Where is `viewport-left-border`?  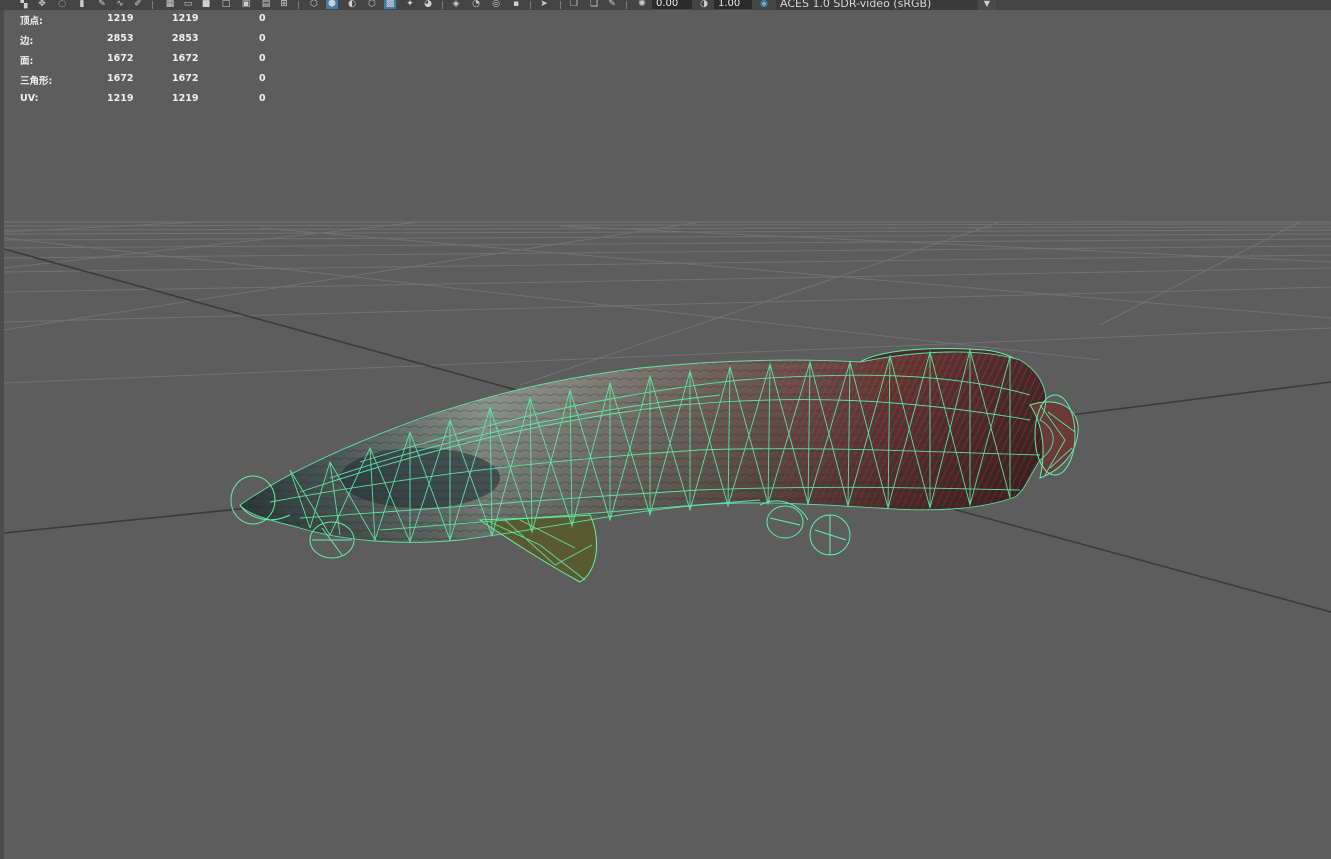
viewport-left-border is located at coordinates (2, 434).